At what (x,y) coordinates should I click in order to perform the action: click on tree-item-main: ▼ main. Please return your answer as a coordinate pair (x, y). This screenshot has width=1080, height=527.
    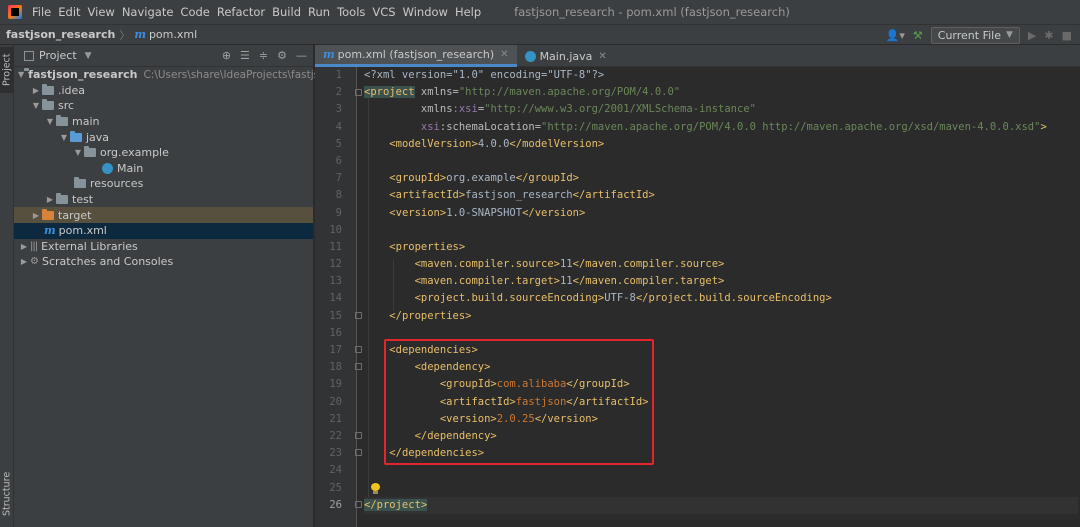
    Looking at the image, I should click on (163, 122).